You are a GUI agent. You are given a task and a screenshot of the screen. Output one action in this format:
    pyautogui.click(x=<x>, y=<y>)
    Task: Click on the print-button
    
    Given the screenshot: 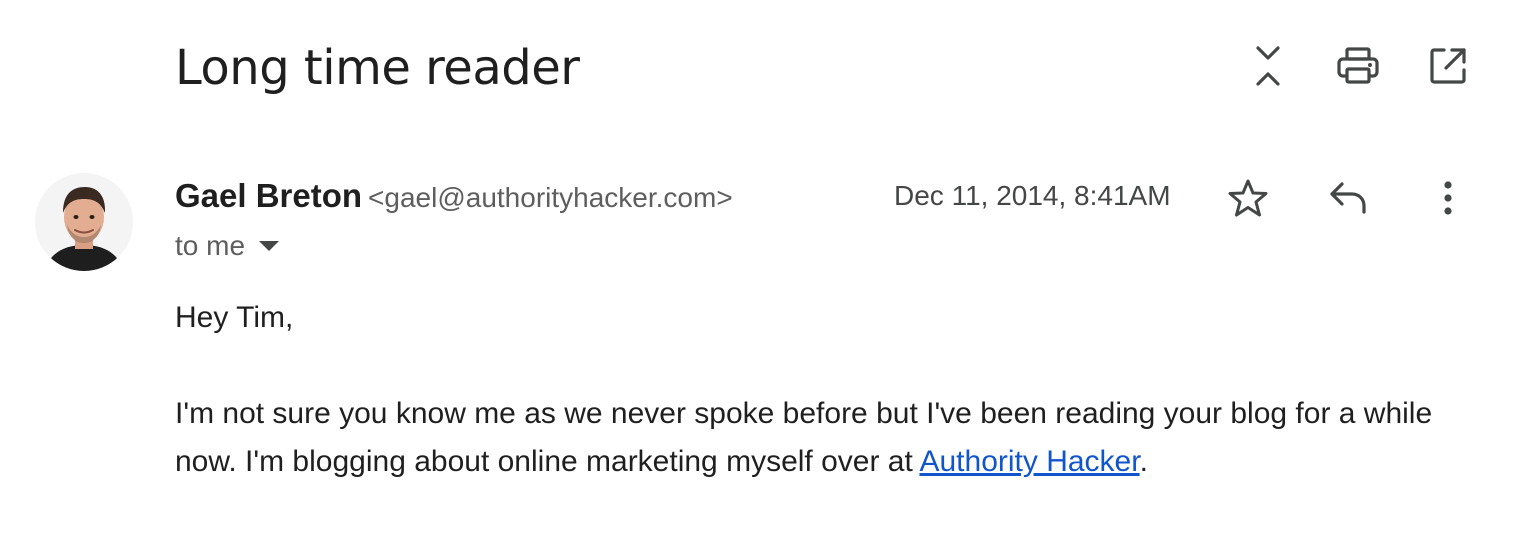 What is the action you would take?
    pyautogui.click(x=1358, y=66)
    